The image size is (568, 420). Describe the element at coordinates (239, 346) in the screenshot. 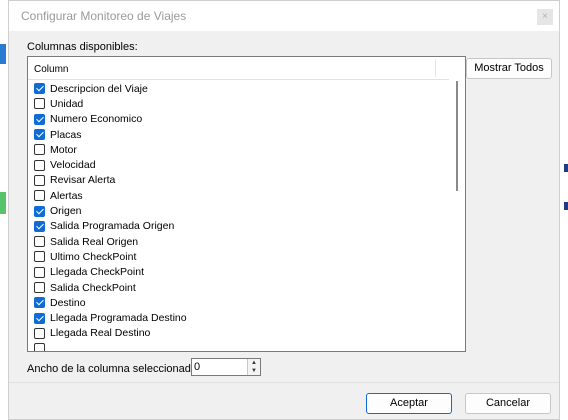

I see `list-item` at that location.